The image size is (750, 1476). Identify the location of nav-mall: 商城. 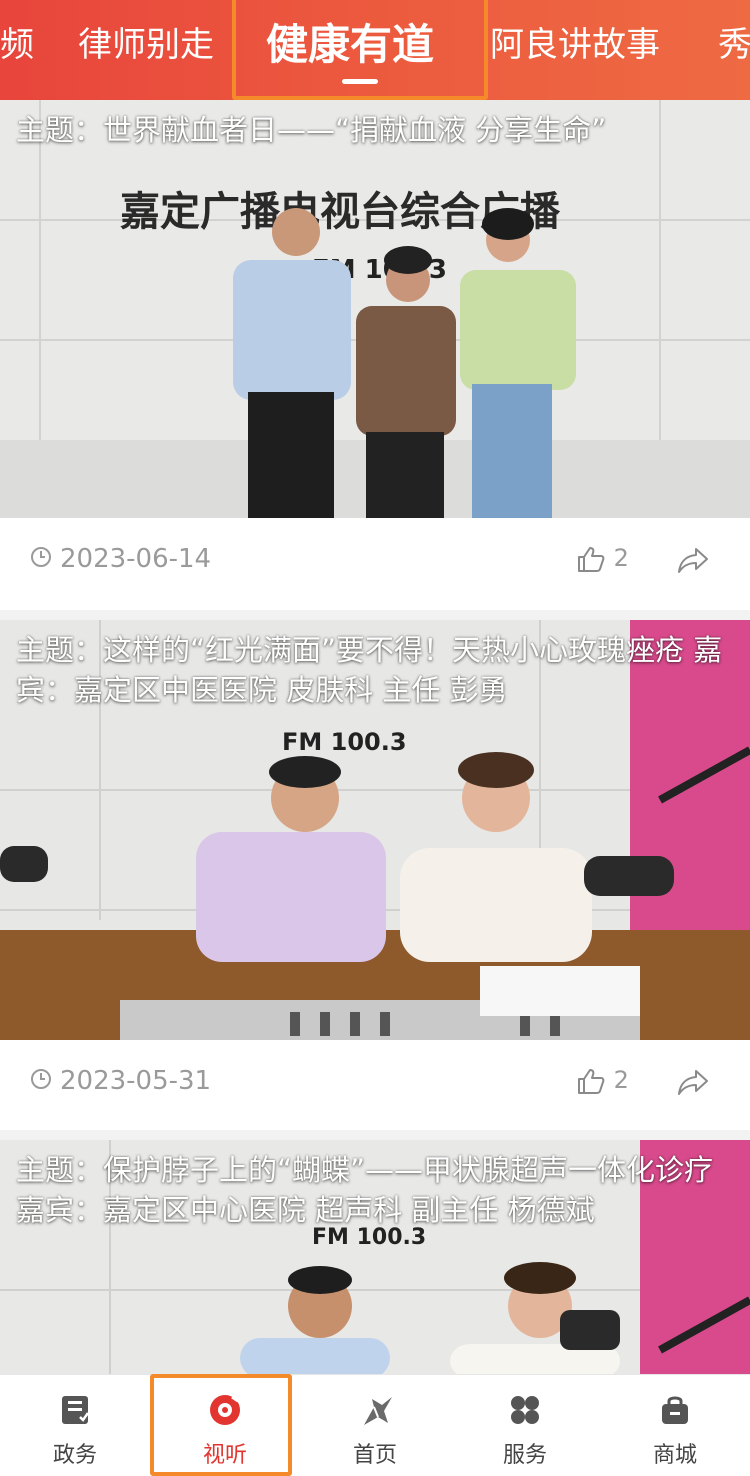
(675, 1425).